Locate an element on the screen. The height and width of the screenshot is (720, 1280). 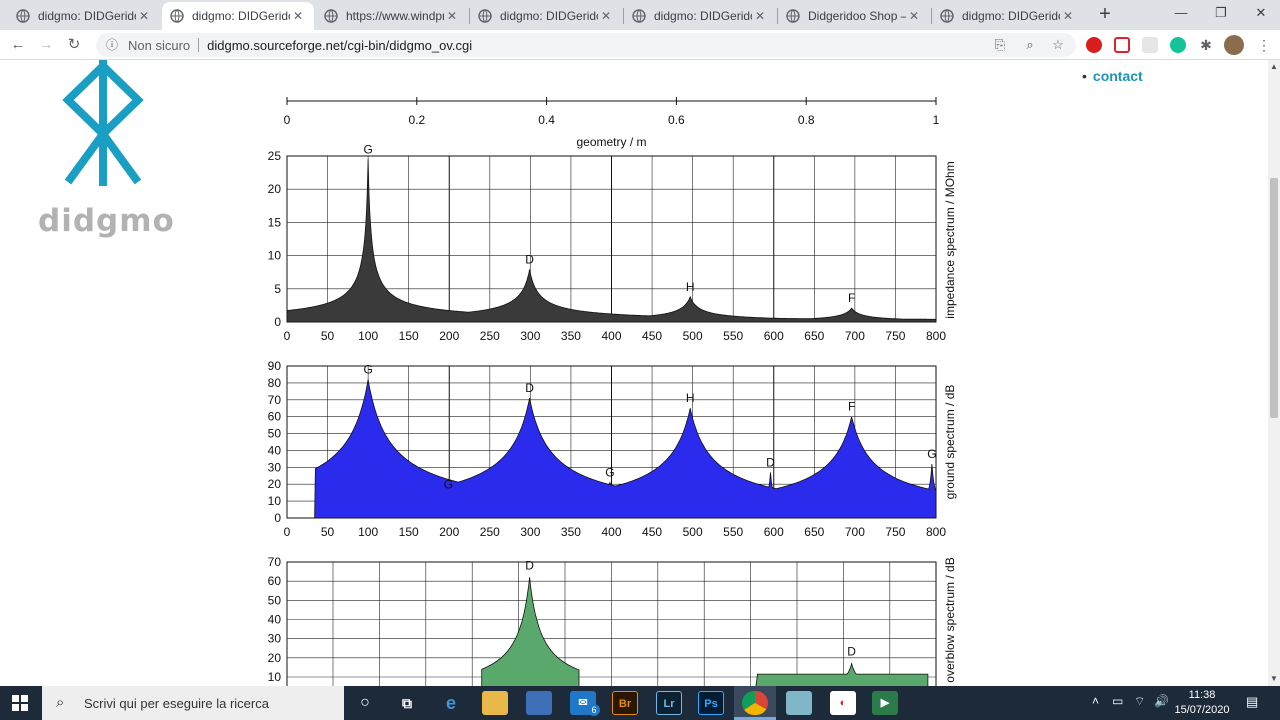
taskbar-search: ⌕ Scrivi qui per eseguire la ricerca is located at coordinates (193, 703).